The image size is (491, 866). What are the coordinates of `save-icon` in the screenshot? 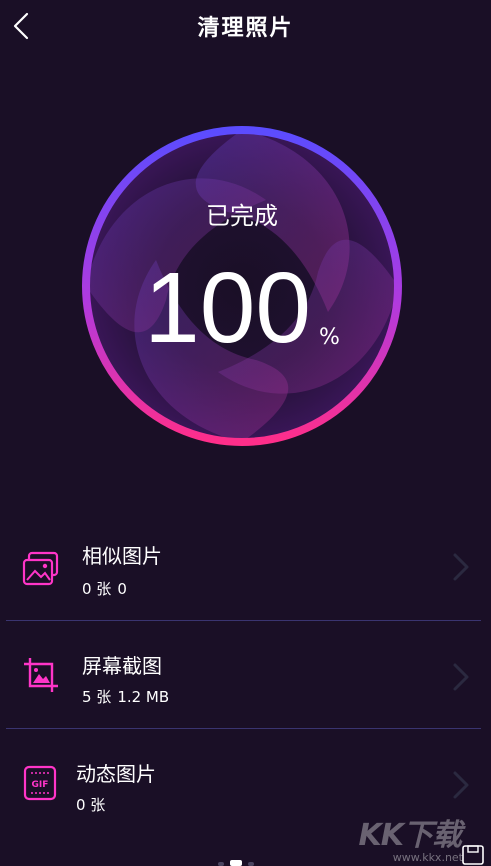 It's located at (473, 855).